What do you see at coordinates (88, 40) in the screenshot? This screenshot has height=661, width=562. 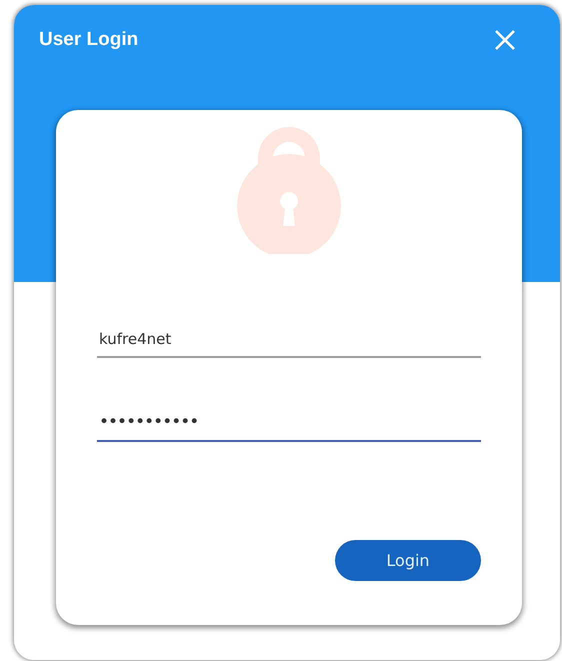 I see `window-title: User Login` at bounding box center [88, 40].